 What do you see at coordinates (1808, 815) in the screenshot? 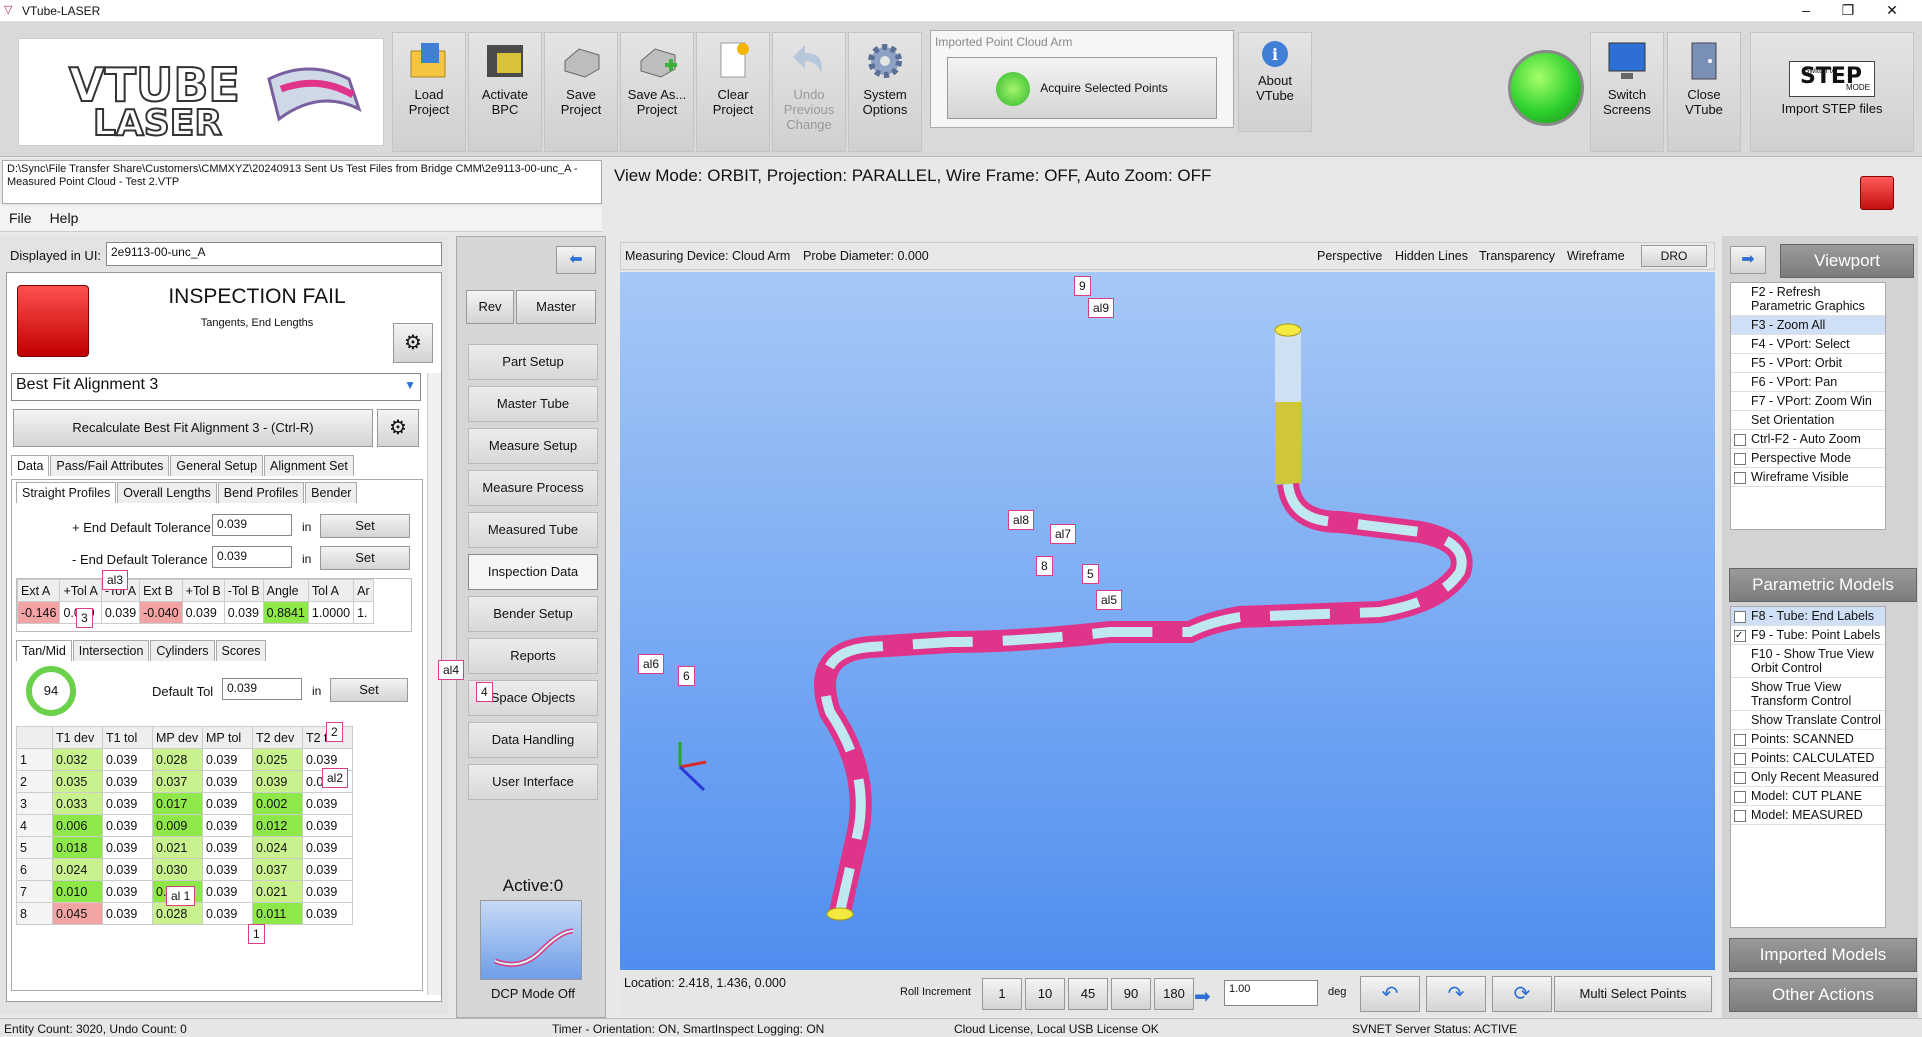
I see `parametric-option-item: Model: MEASURED` at bounding box center [1808, 815].